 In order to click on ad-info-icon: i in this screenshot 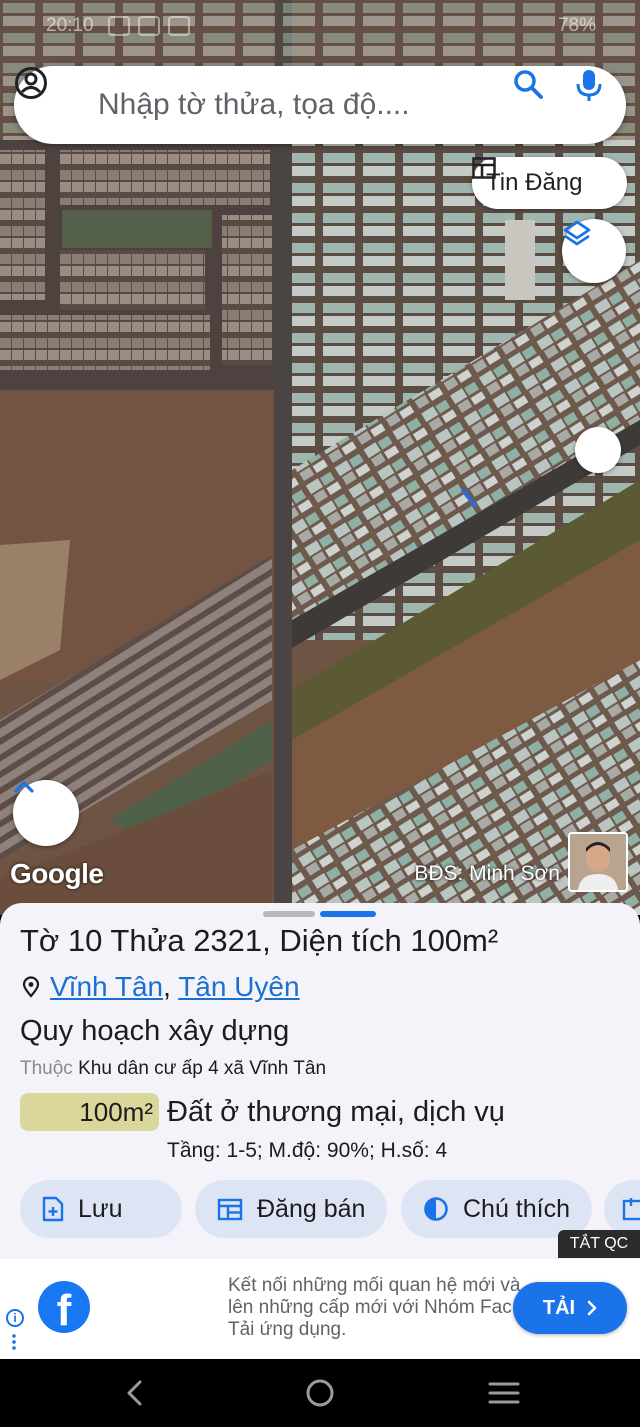, I will do `click(15, 1318)`.